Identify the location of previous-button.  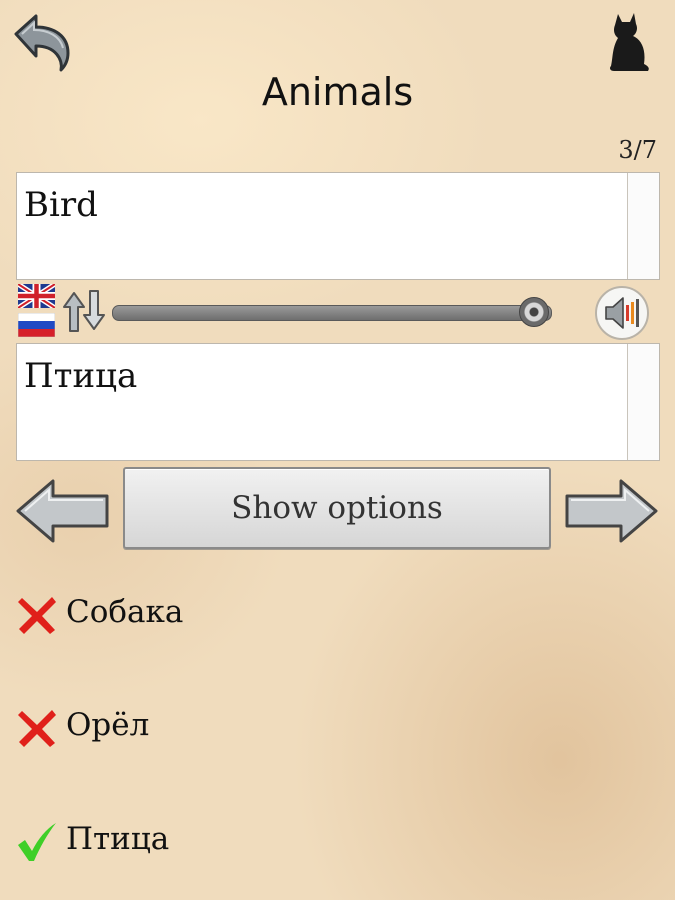
(63, 511).